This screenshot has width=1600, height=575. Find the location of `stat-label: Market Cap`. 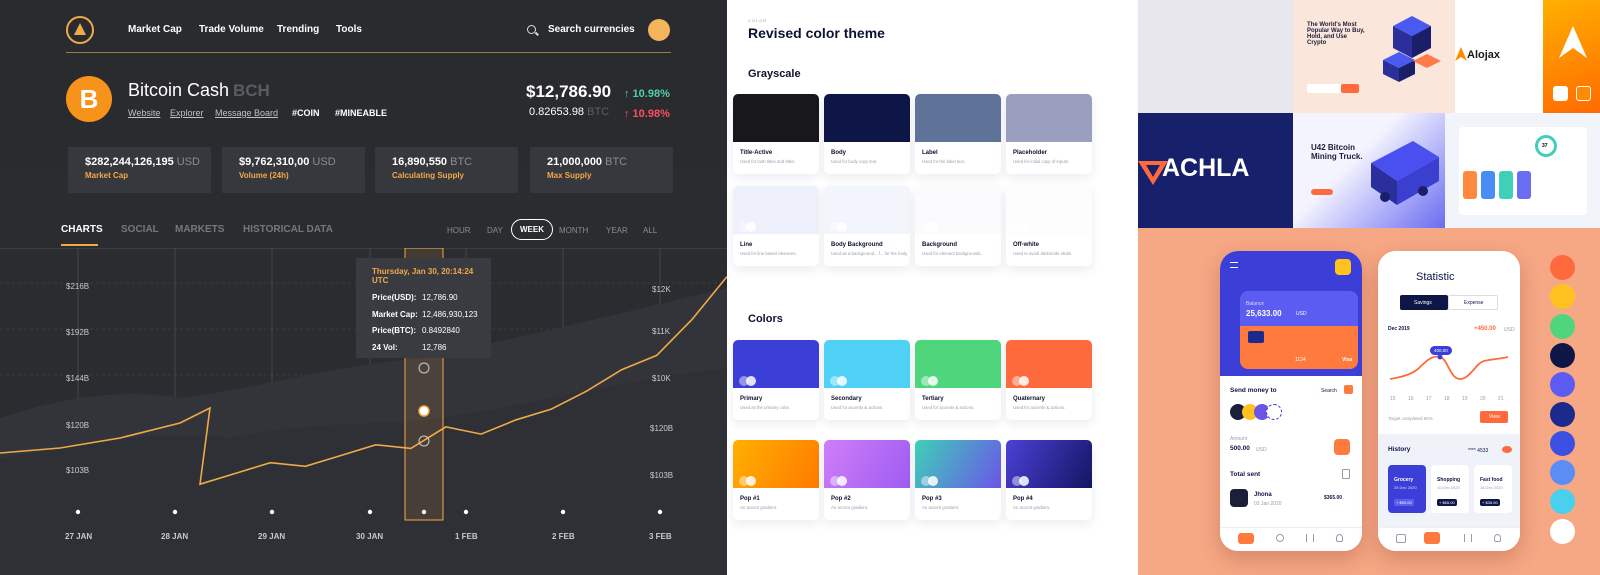

stat-label: Market Cap is located at coordinates (107, 175).